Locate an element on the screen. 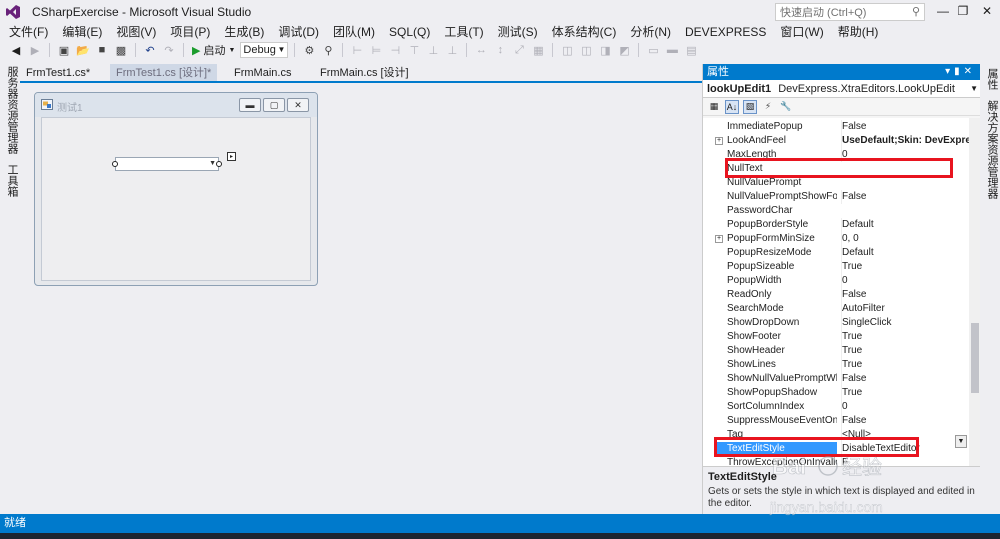  same-height-icon: ↕ is located at coordinates (500, 50).